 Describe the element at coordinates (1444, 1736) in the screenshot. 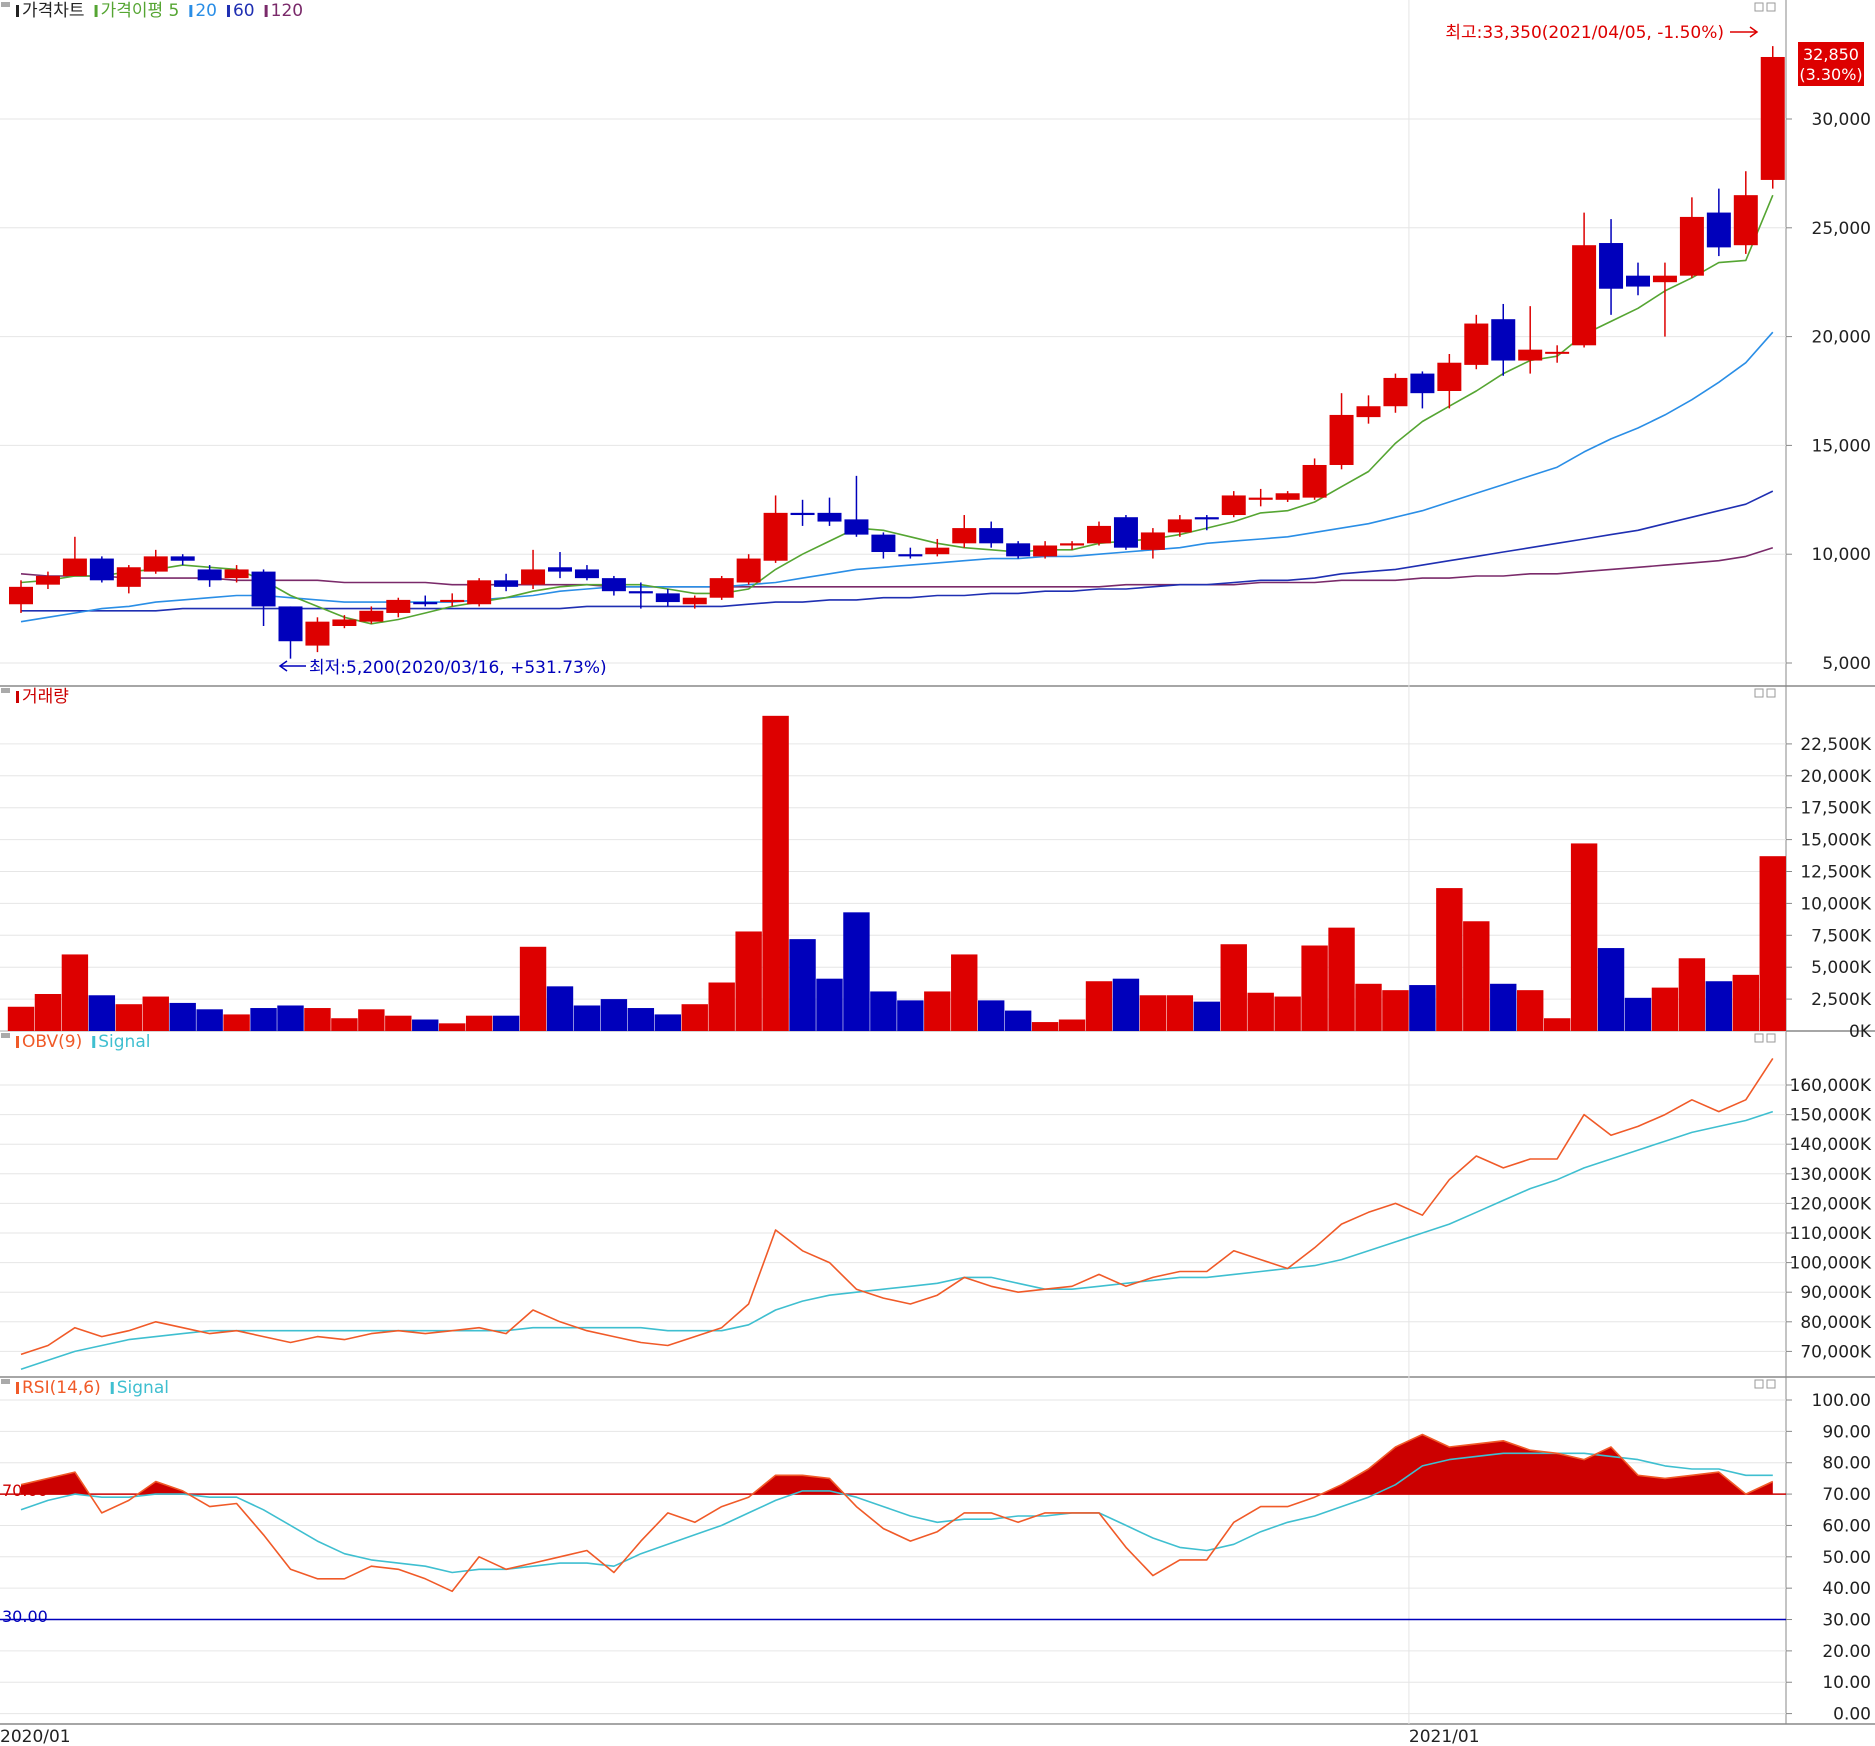

I see `x-axis-label-1: 2021/01` at that location.